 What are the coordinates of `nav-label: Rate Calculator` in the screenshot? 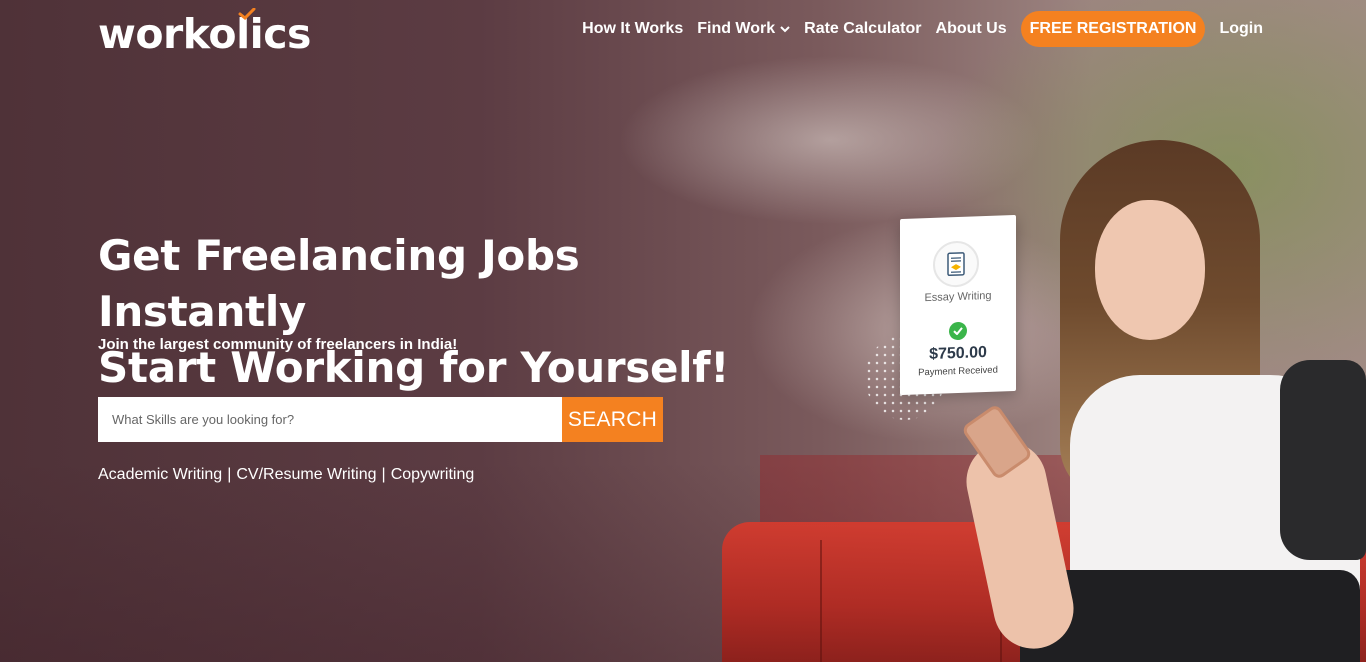 It's located at (863, 28).